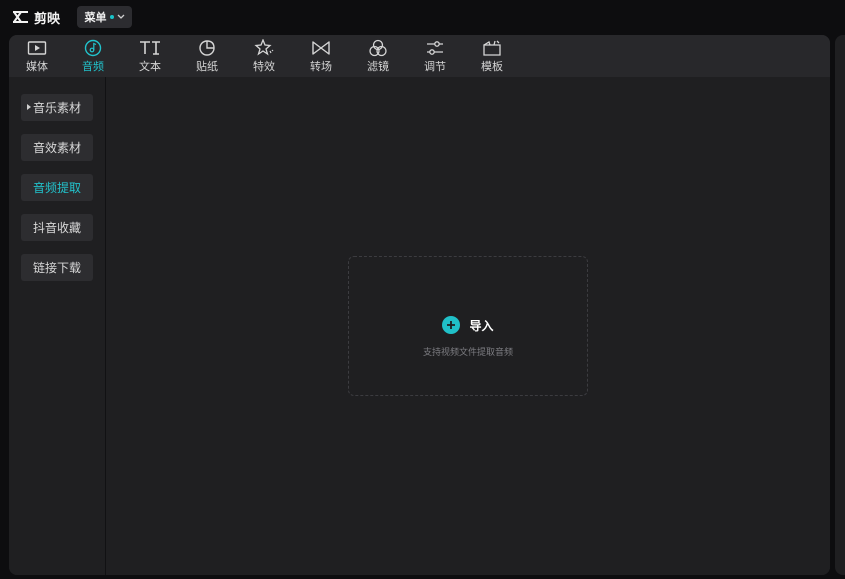 The height and width of the screenshot is (579, 845). What do you see at coordinates (207, 66) in the screenshot?
I see `tab-sticker-label: 贴纸` at bounding box center [207, 66].